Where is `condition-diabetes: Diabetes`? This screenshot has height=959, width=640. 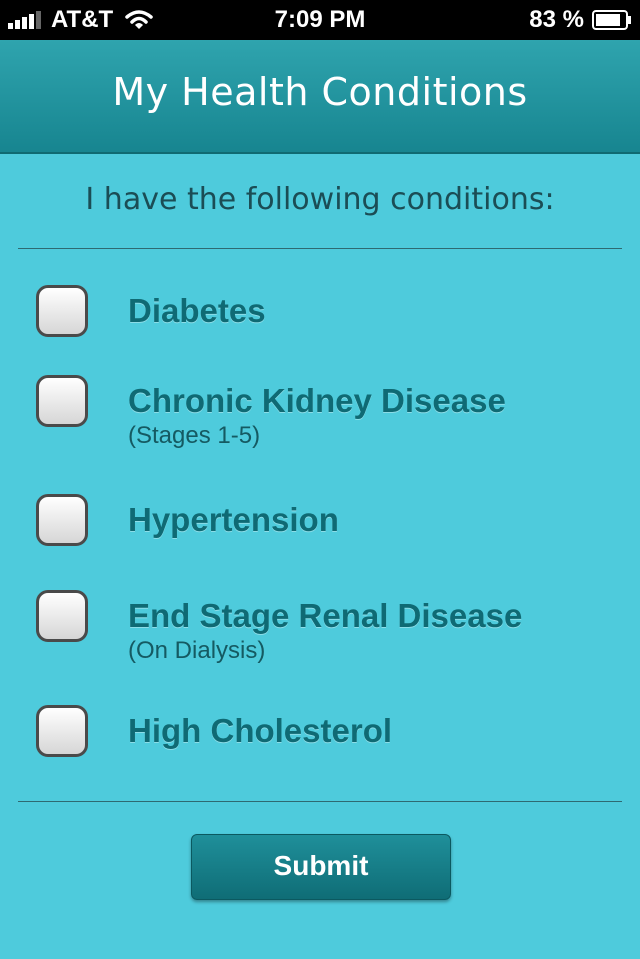
condition-diabetes: Diabetes is located at coordinates (151, 311).